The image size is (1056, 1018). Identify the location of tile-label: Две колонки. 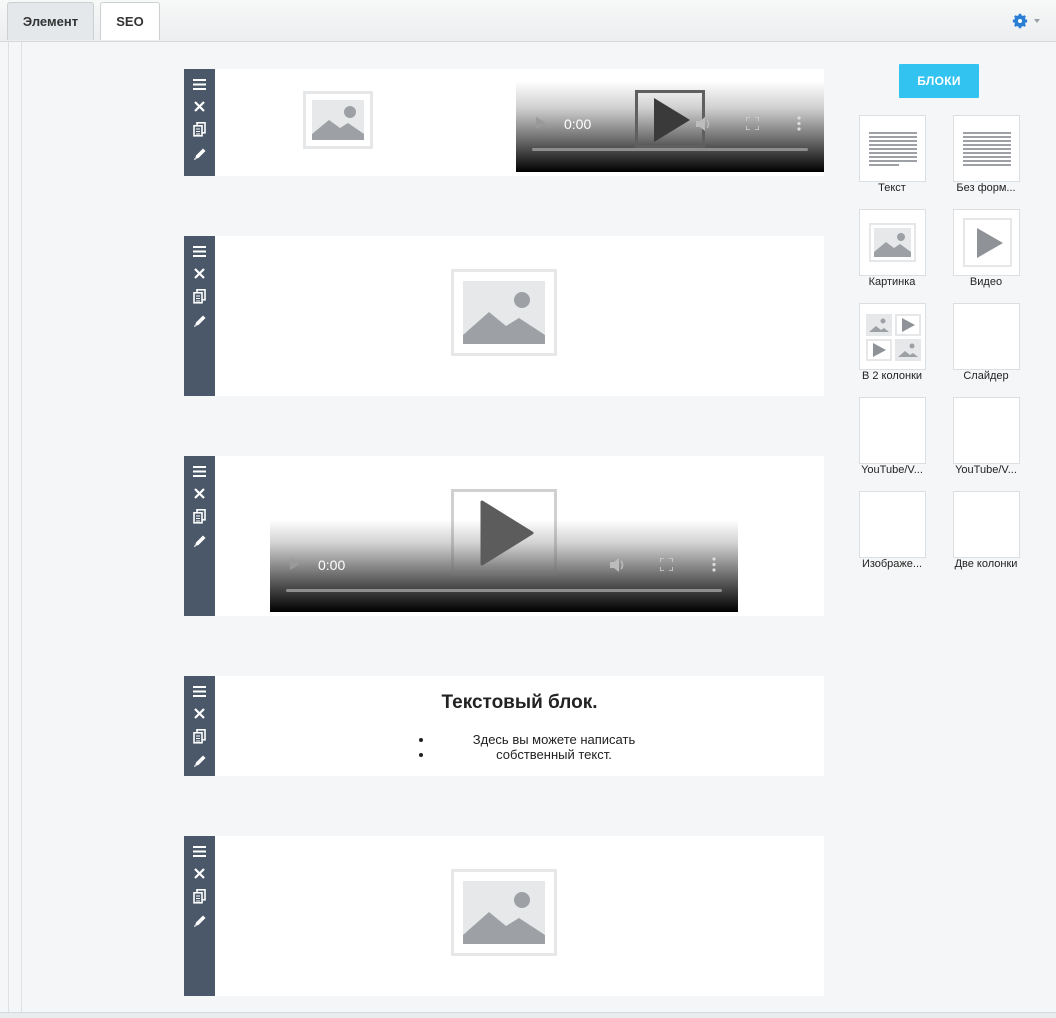
(986, 564).